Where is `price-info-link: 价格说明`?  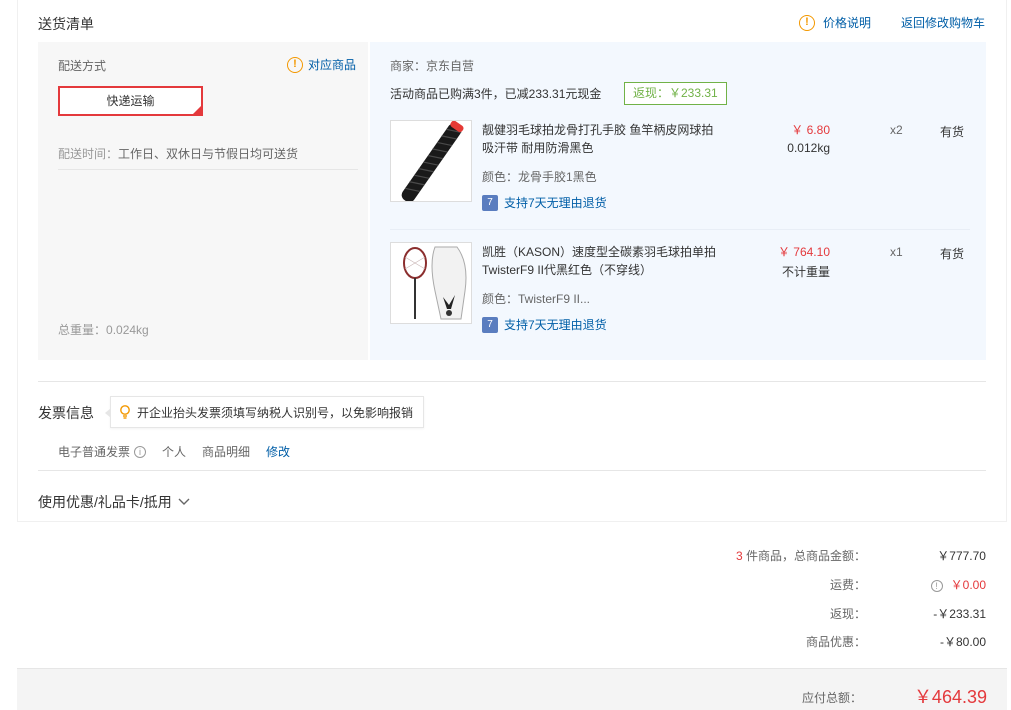
price-info-link: 价格说明 is located at coordinates (847, 22).